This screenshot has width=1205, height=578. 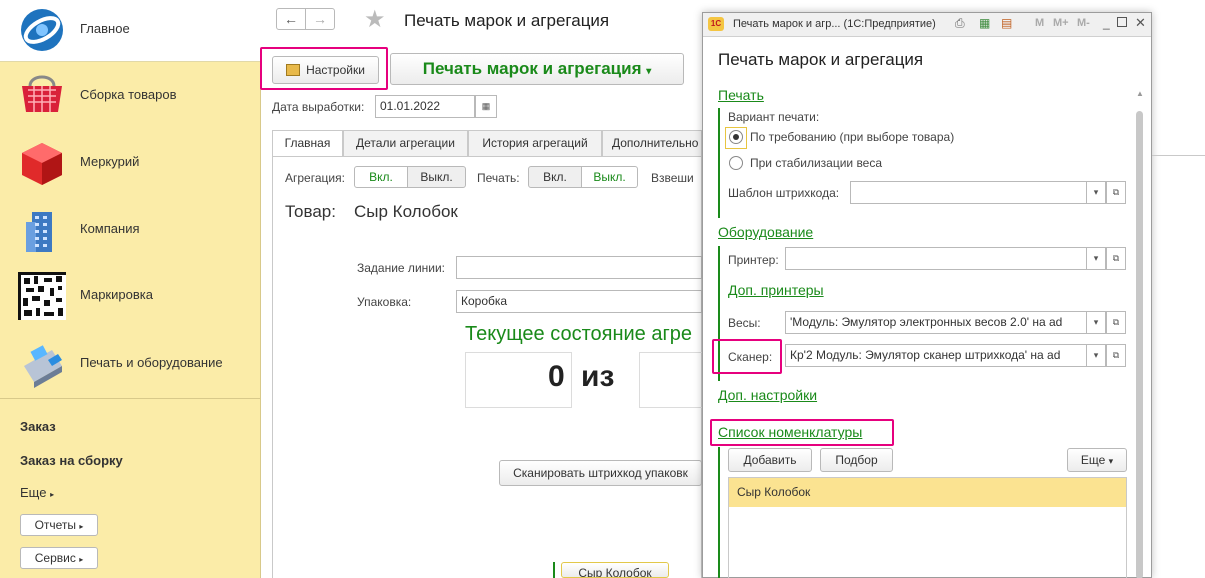 I want to click on forward-button: →, so click(x=320, y=19).